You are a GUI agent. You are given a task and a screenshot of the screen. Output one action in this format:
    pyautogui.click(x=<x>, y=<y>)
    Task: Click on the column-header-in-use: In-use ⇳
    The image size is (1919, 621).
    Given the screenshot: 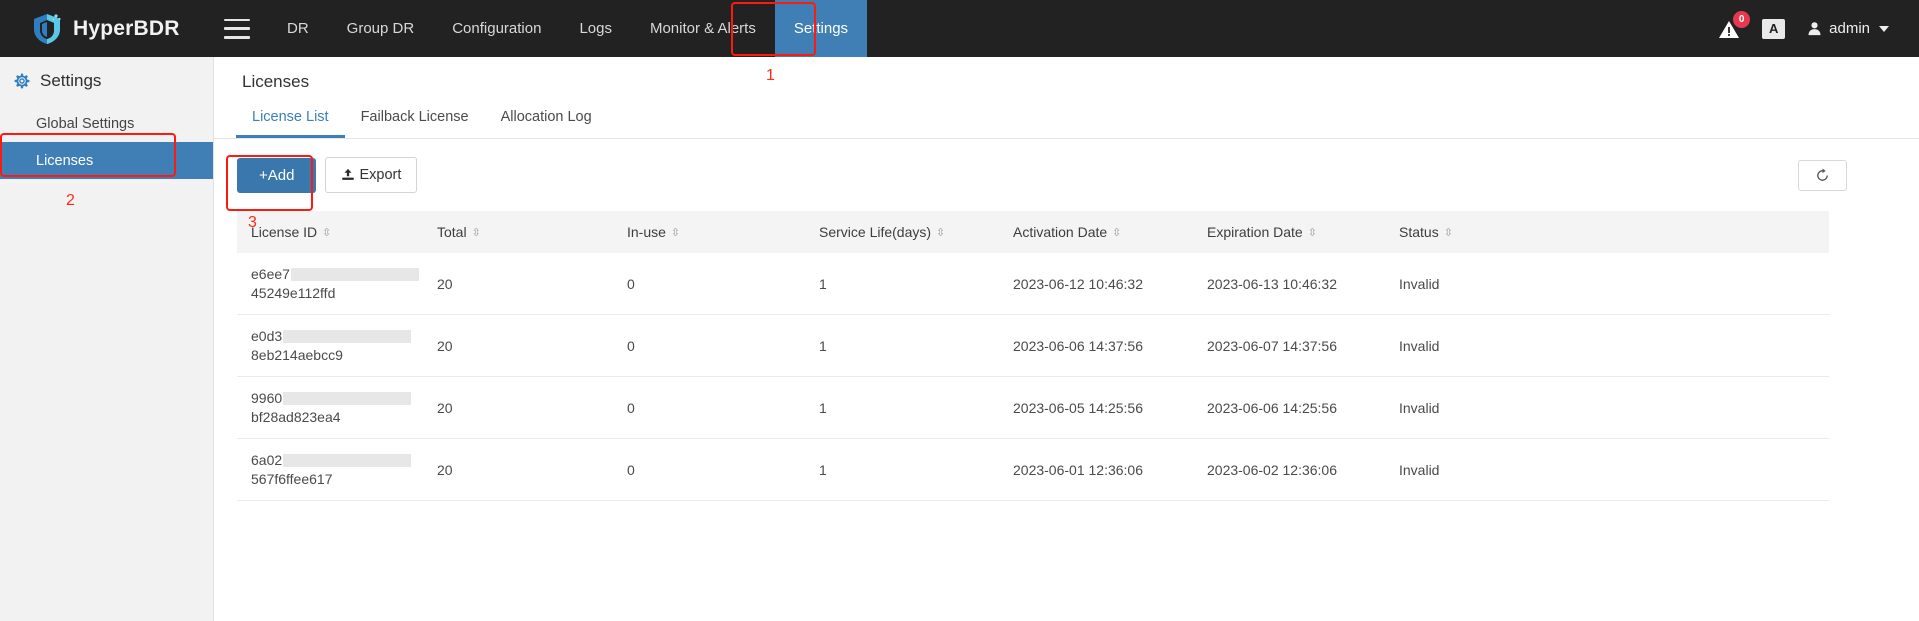 What is the action you would take?
    pyautogui.click(x=723, y=232)
    